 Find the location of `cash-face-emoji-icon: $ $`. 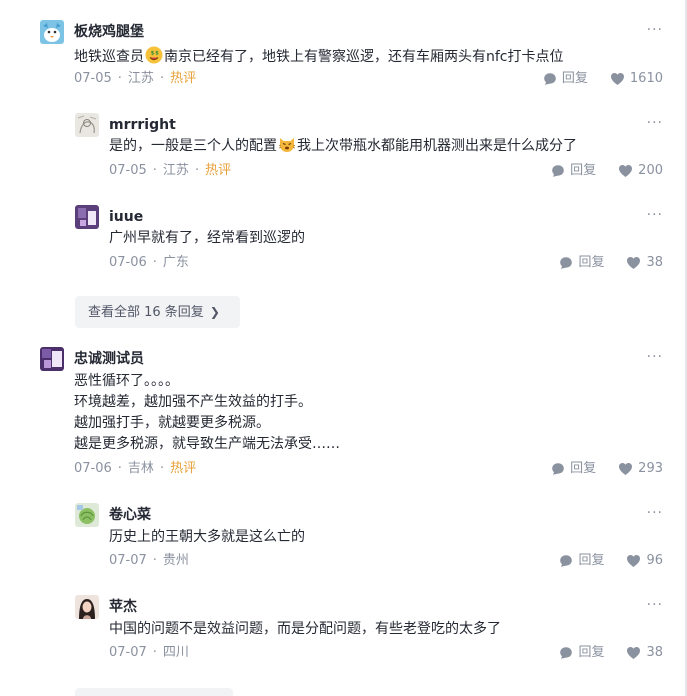

cash-face-emoji-icon: $ $ is located at coordinates (154, 55).